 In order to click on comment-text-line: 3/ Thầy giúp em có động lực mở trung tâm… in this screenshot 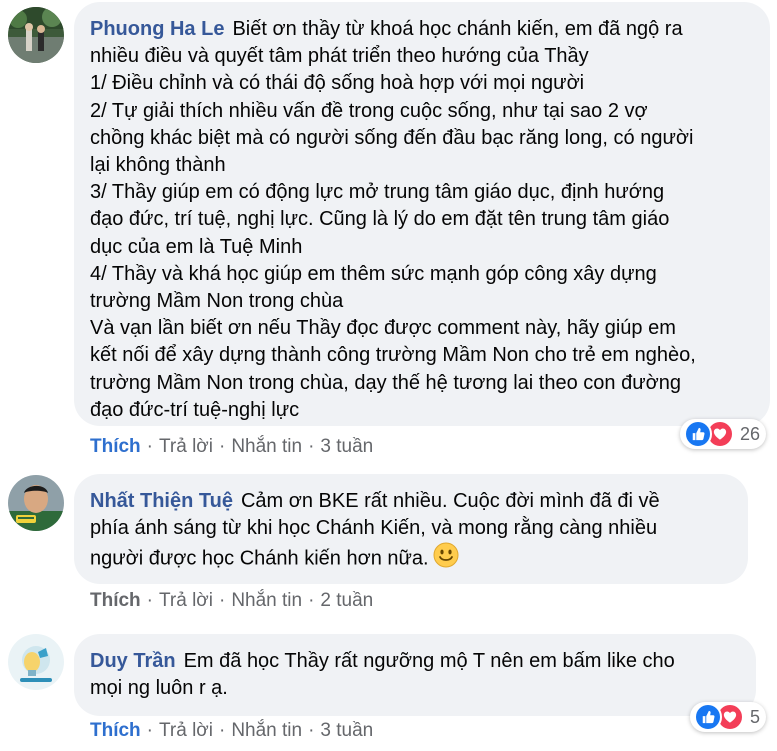, I will do `click(377, 192)`.